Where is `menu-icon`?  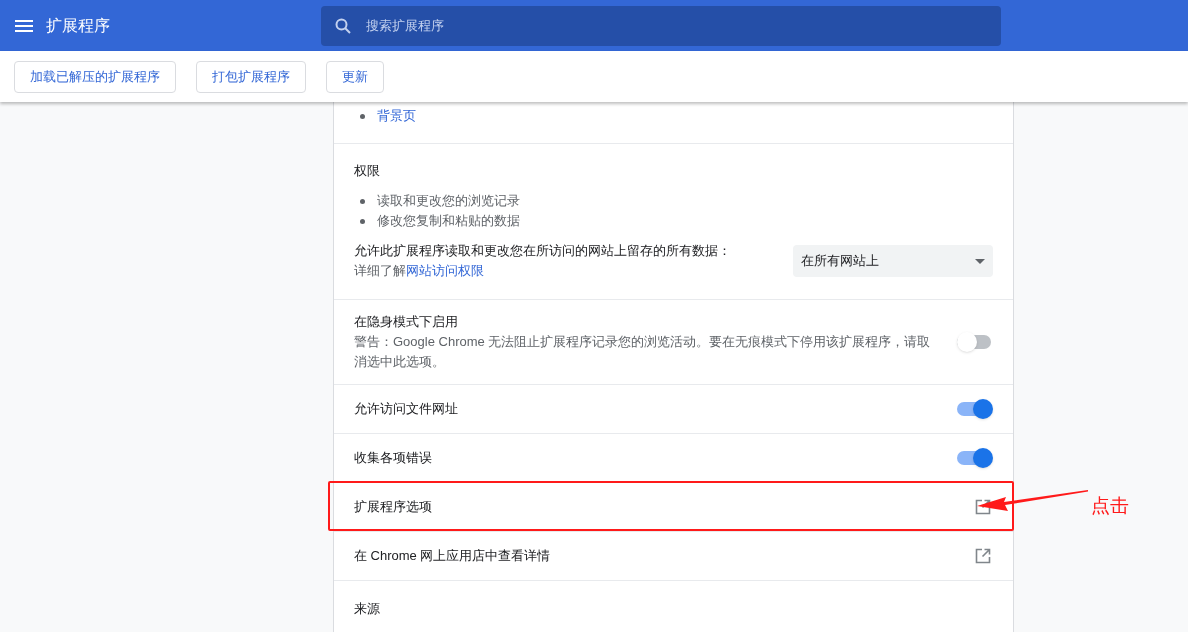 menu-icon is located at coordinates (24, 25).